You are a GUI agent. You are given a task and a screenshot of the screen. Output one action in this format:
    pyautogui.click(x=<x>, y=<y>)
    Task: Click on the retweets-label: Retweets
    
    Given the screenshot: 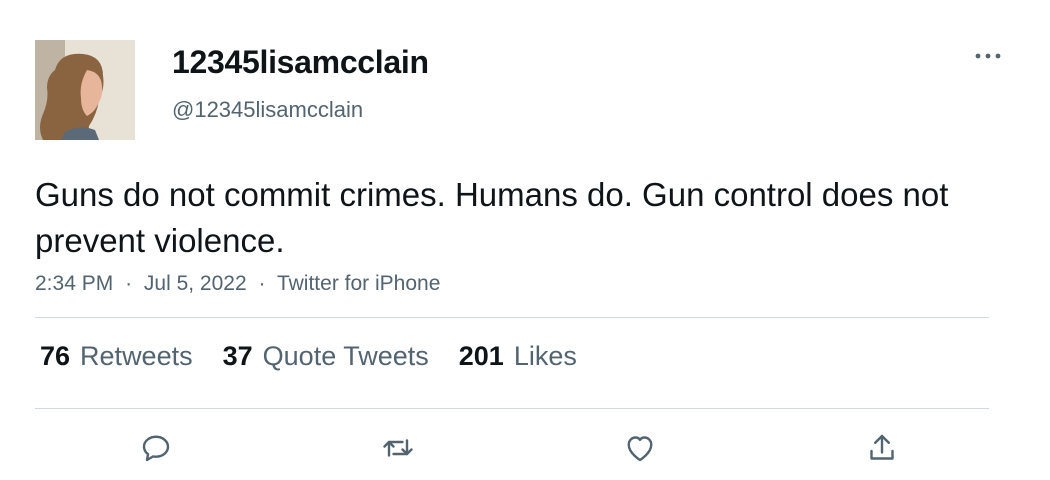 What is the action you would take?
    pyautogui.click(x=136, y=356)
    